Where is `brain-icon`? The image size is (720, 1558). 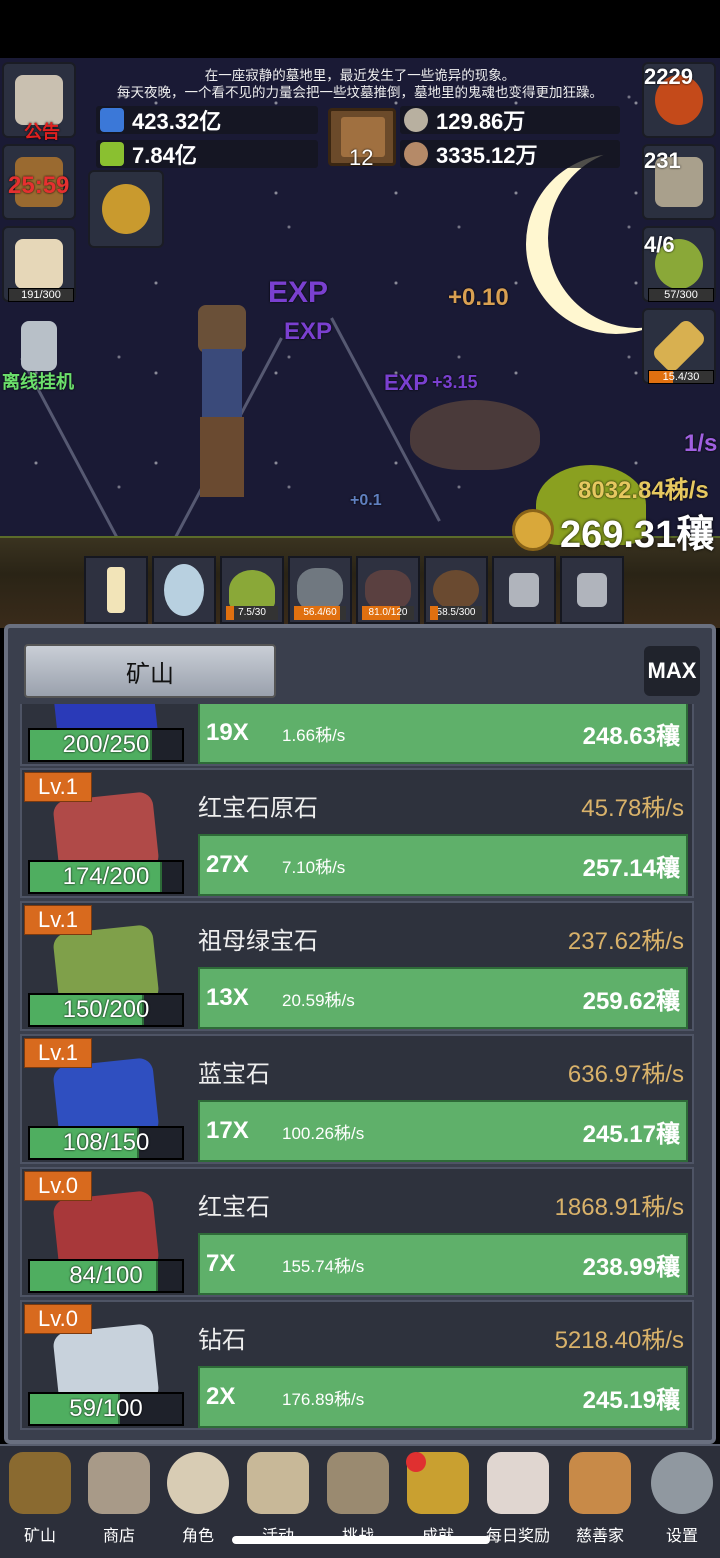
brain-icon is located at coordinates (39, 264).